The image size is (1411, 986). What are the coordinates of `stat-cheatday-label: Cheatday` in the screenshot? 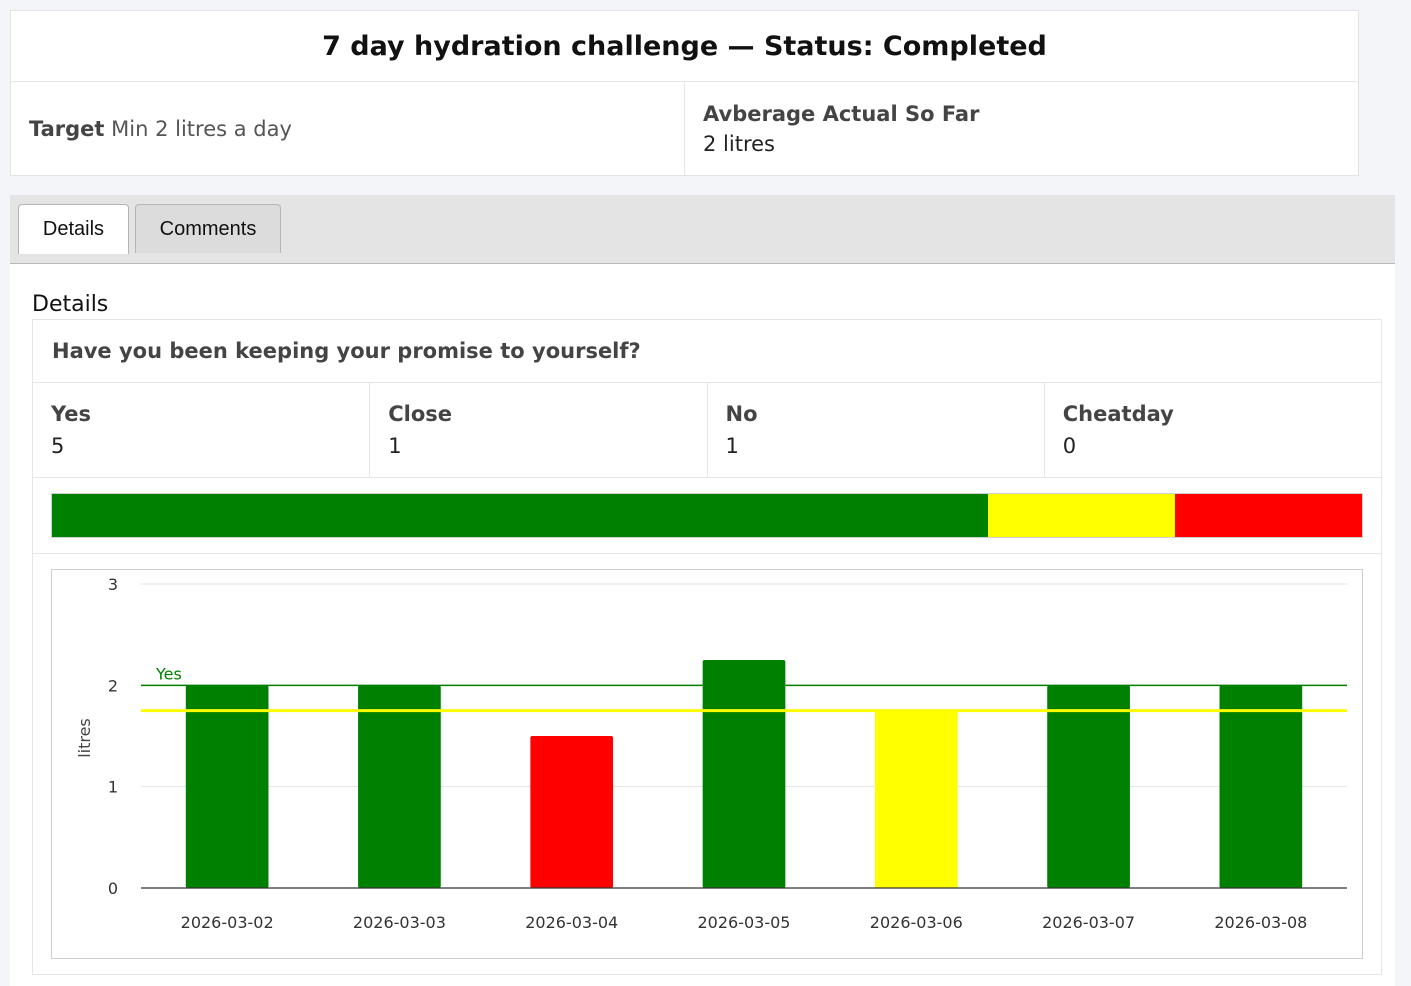 It's located at (1118, 414).